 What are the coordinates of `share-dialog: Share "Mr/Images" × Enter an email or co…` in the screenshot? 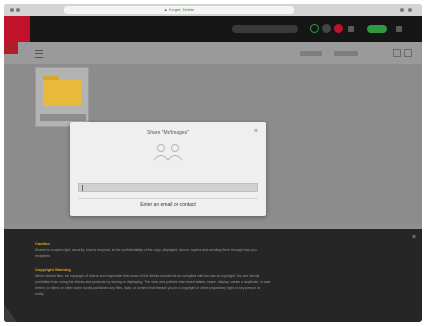 It's located at (168, 169).